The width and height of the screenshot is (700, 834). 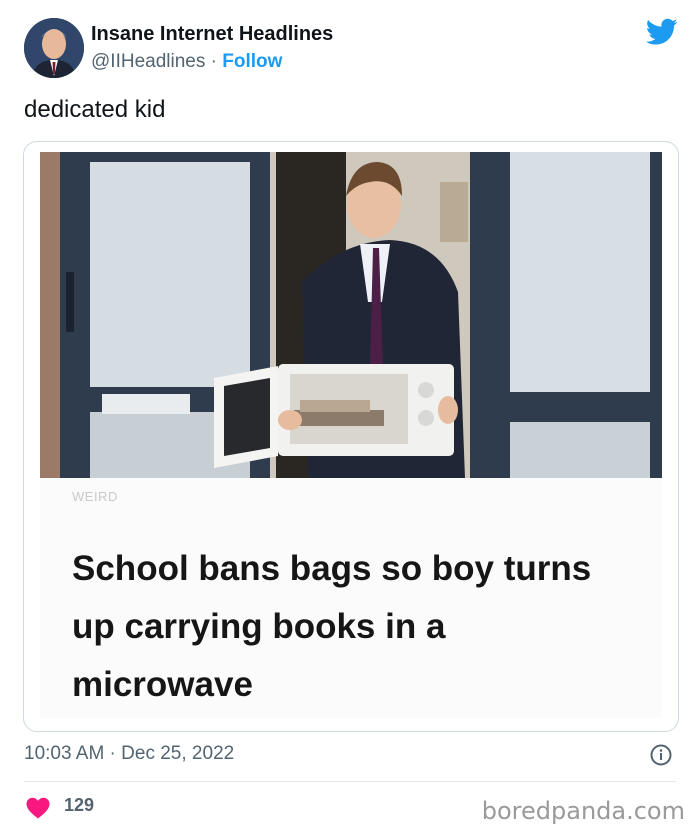 I want to click on tweet-date: Dec 25, 2022, so click(x=178, y=753).